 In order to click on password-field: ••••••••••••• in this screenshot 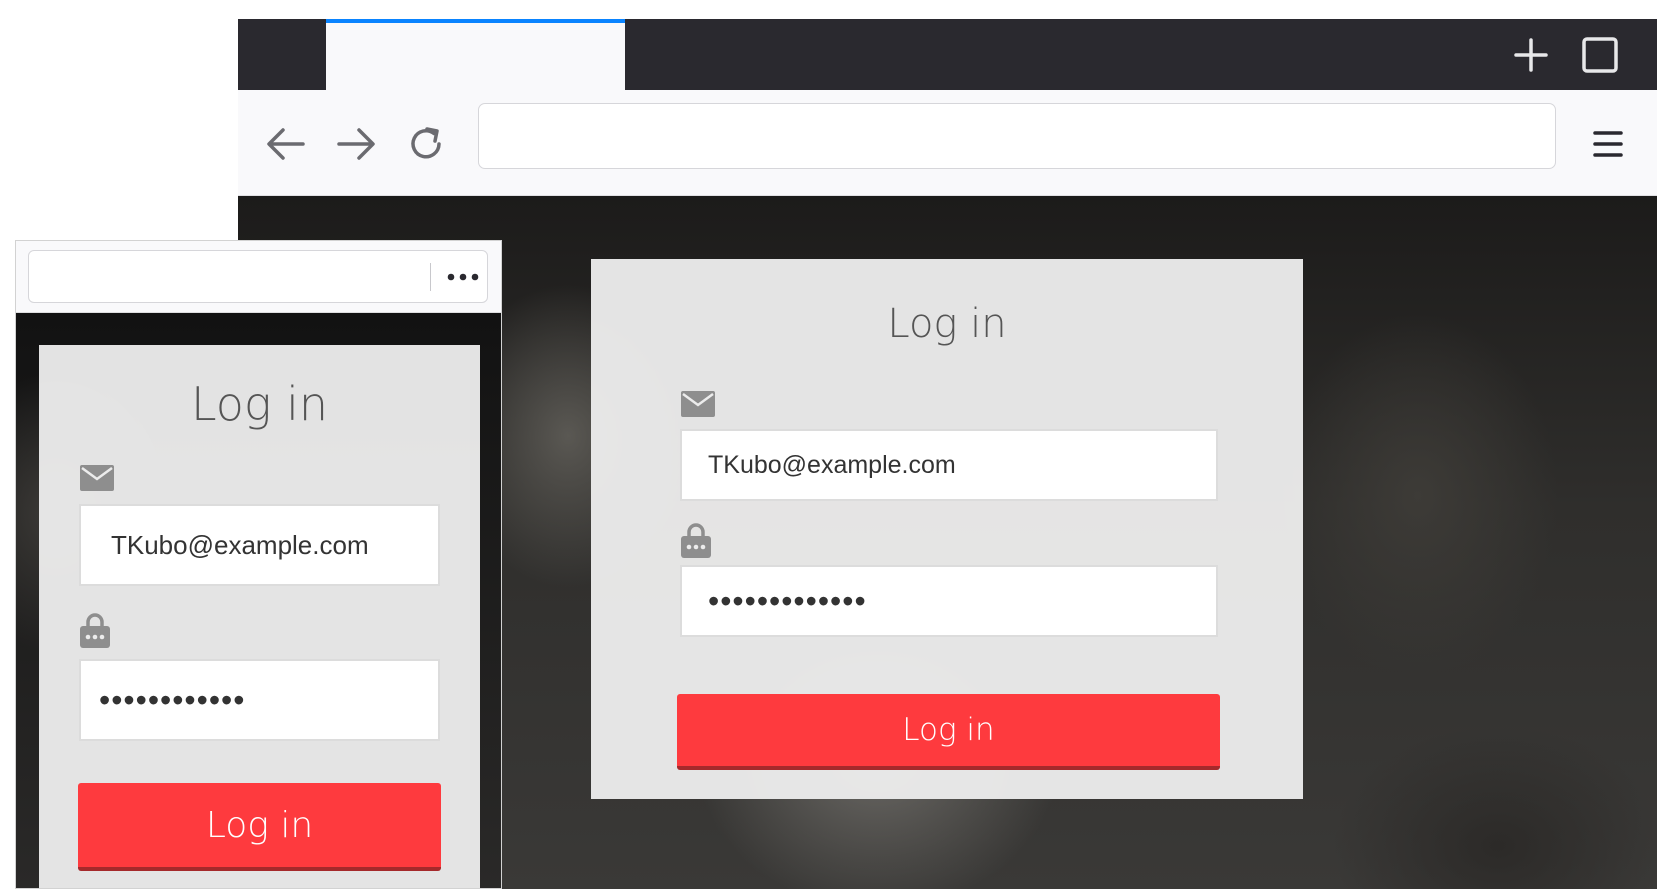, I will do `click(949, 601)`.